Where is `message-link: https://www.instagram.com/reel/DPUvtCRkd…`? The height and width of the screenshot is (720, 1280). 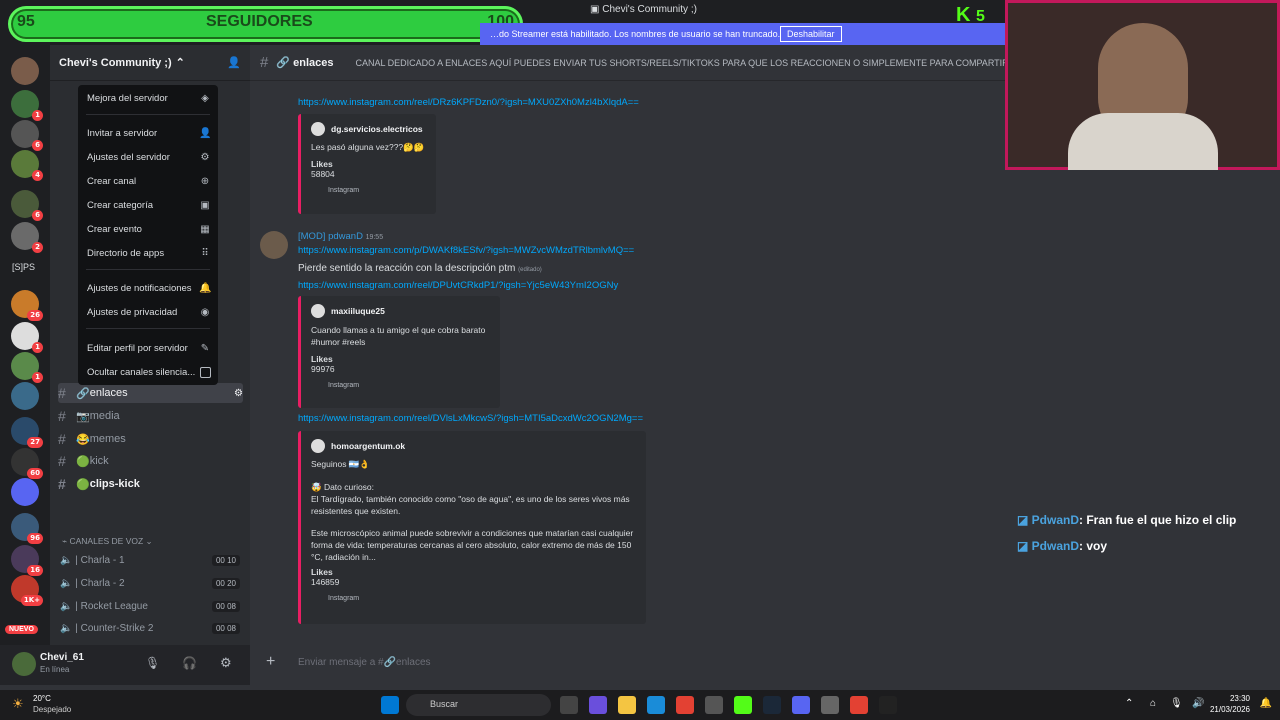
message-link: https://www.instagram.com/reel/DPUvtCRkd… is located at coordinates (458, 285).